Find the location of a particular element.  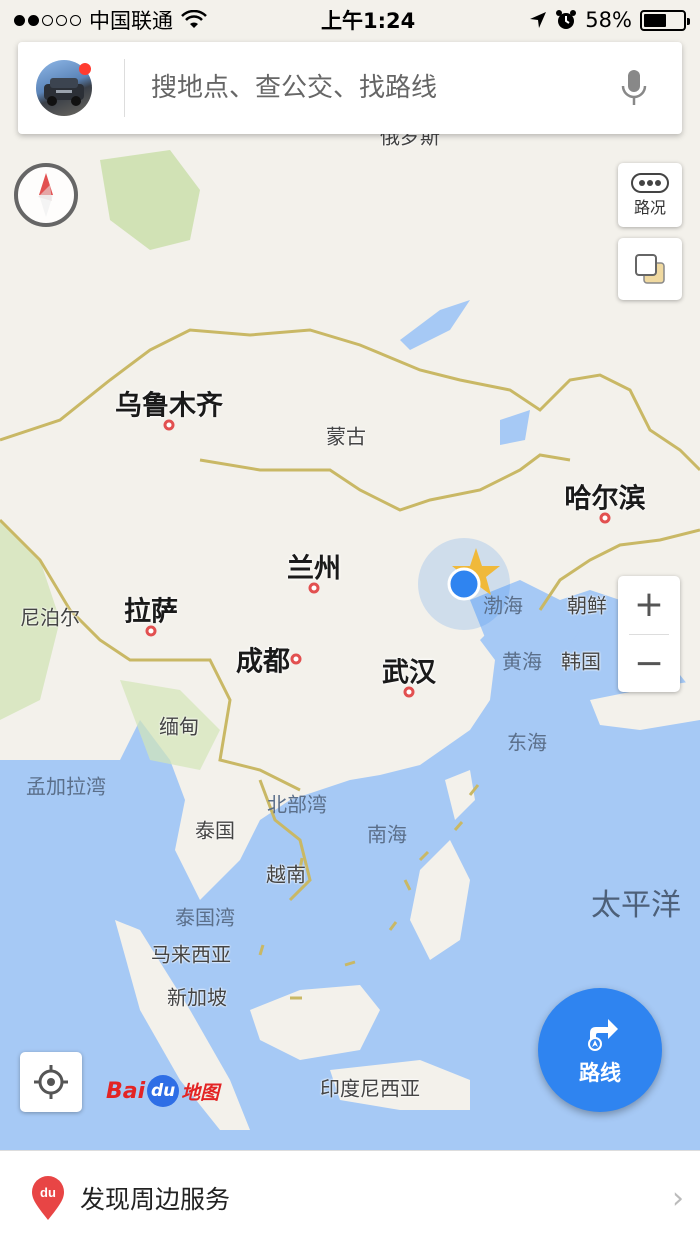

route-arrow-icon is located at coordinates (603, 1035).